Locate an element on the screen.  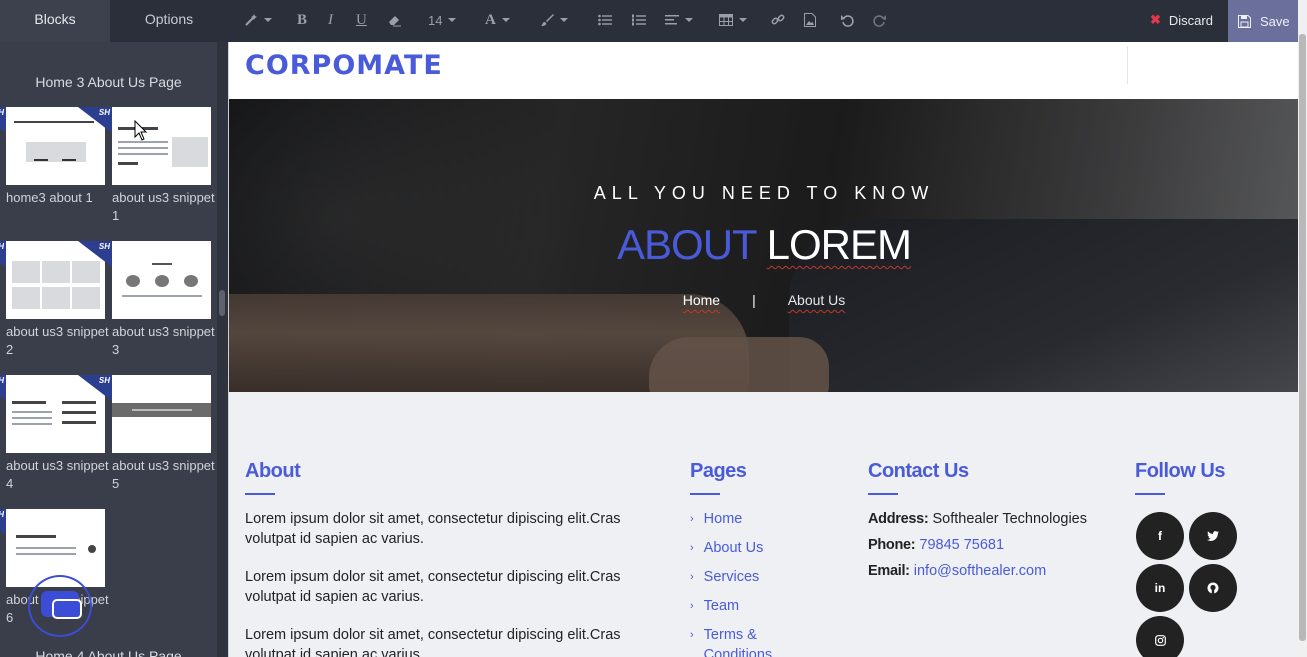
snippet-label: about us3 snippet 4 is located at coordinates (57, 474).